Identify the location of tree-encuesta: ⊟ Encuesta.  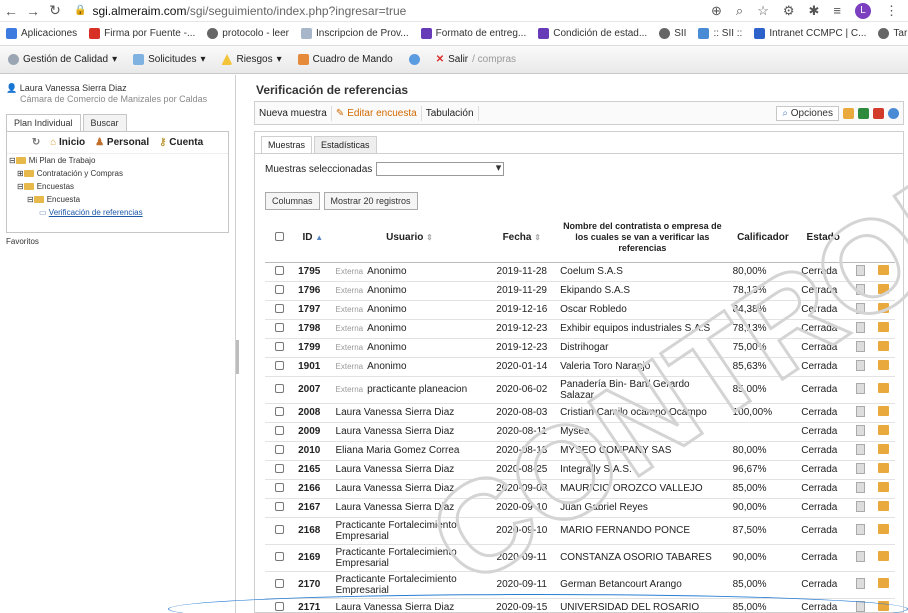
(118, 199).